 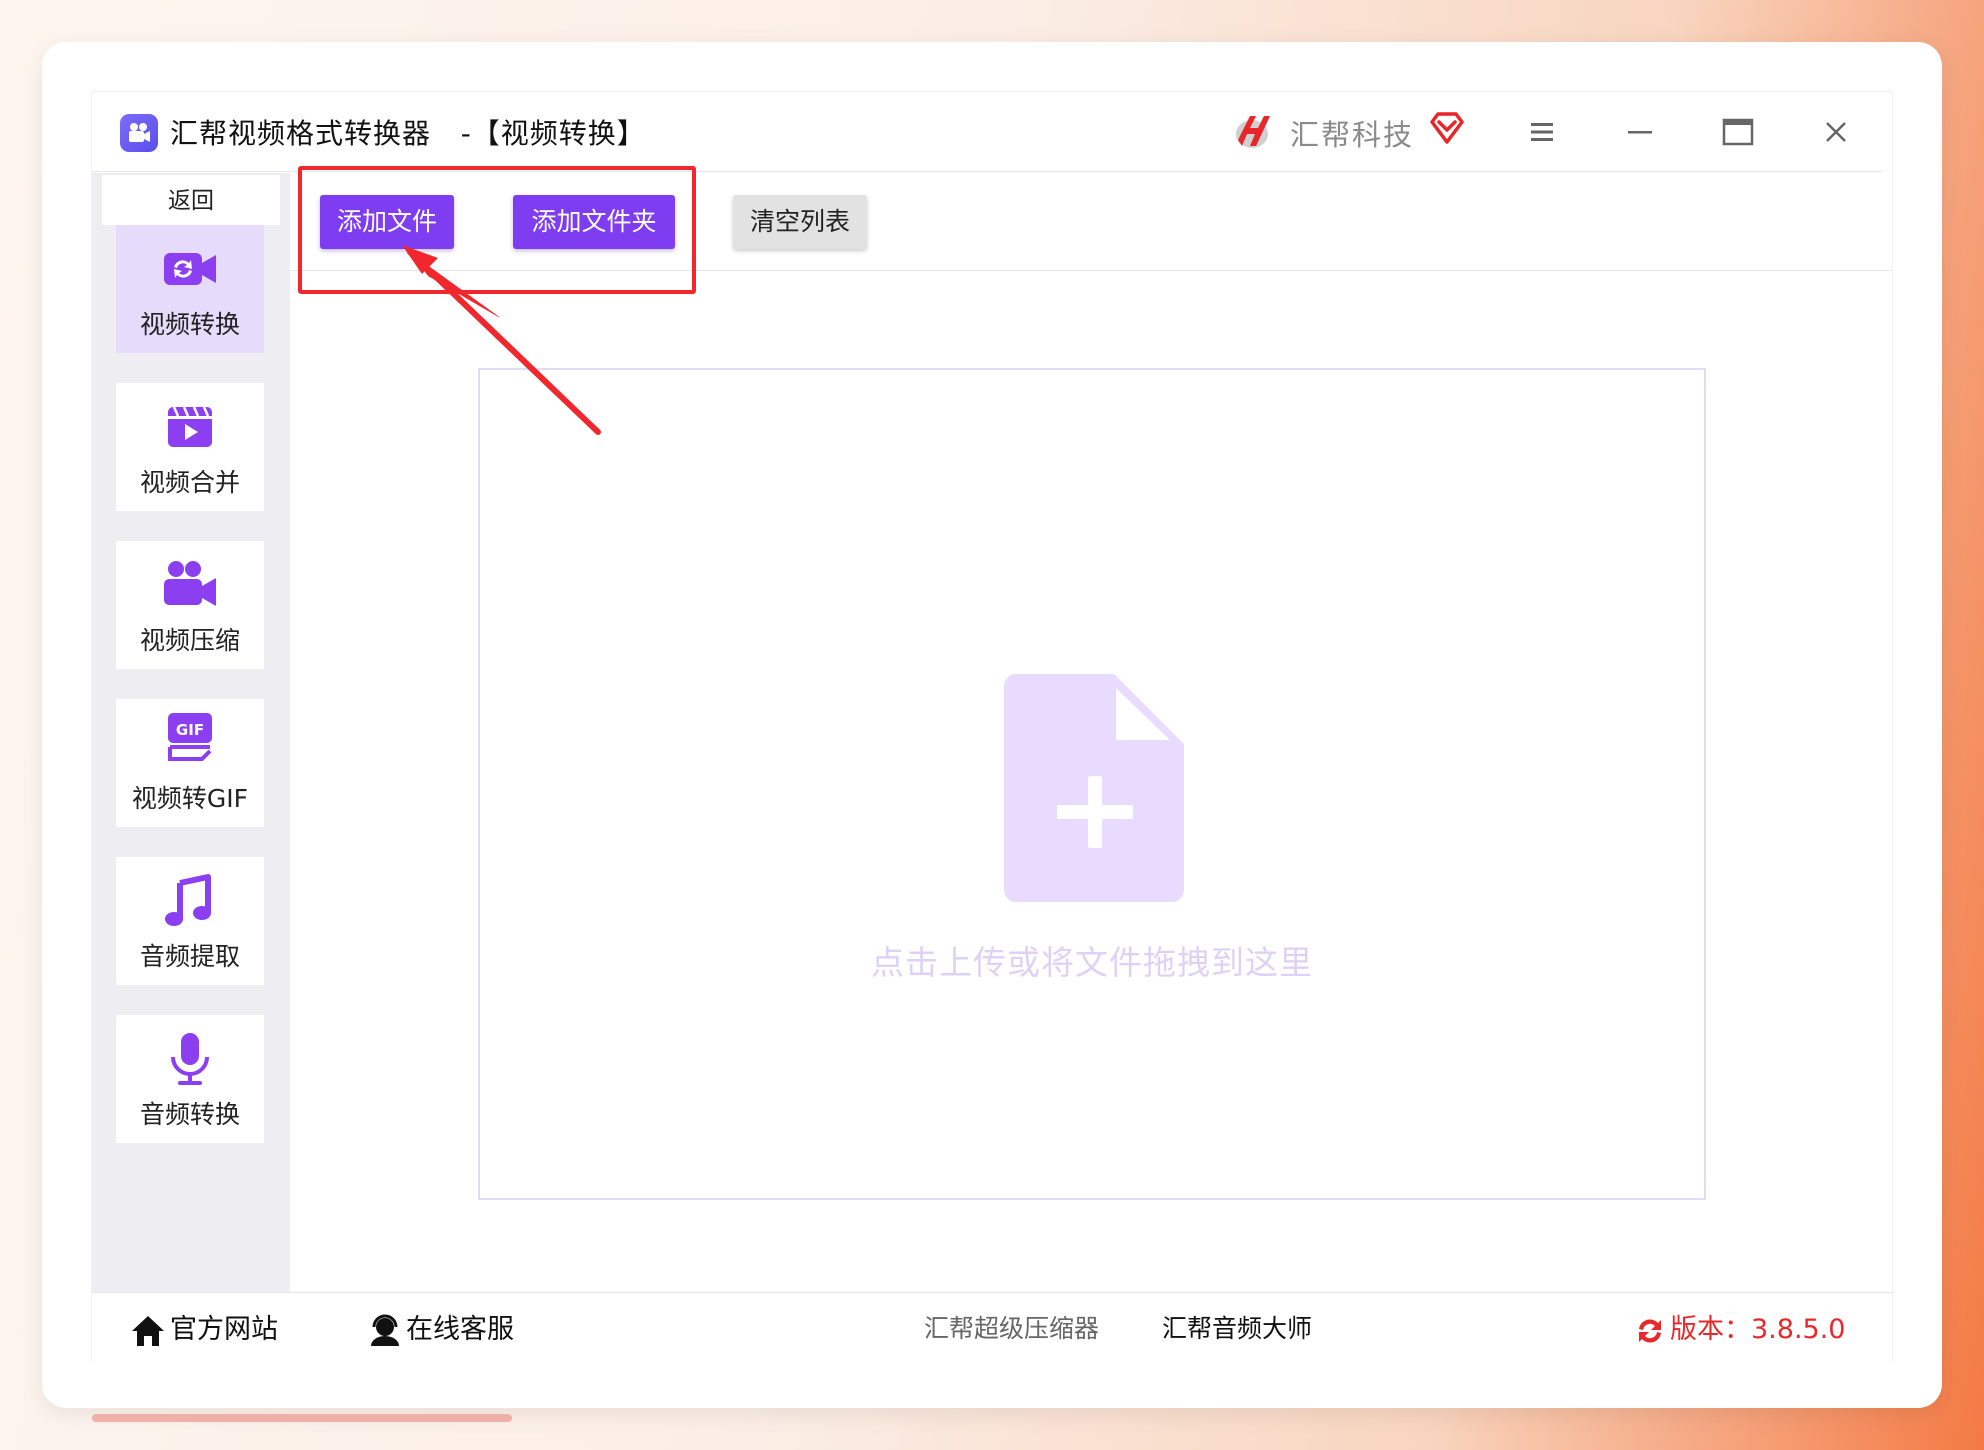 I want to click on brand-logo-icon, so click(x=1253, y=132).